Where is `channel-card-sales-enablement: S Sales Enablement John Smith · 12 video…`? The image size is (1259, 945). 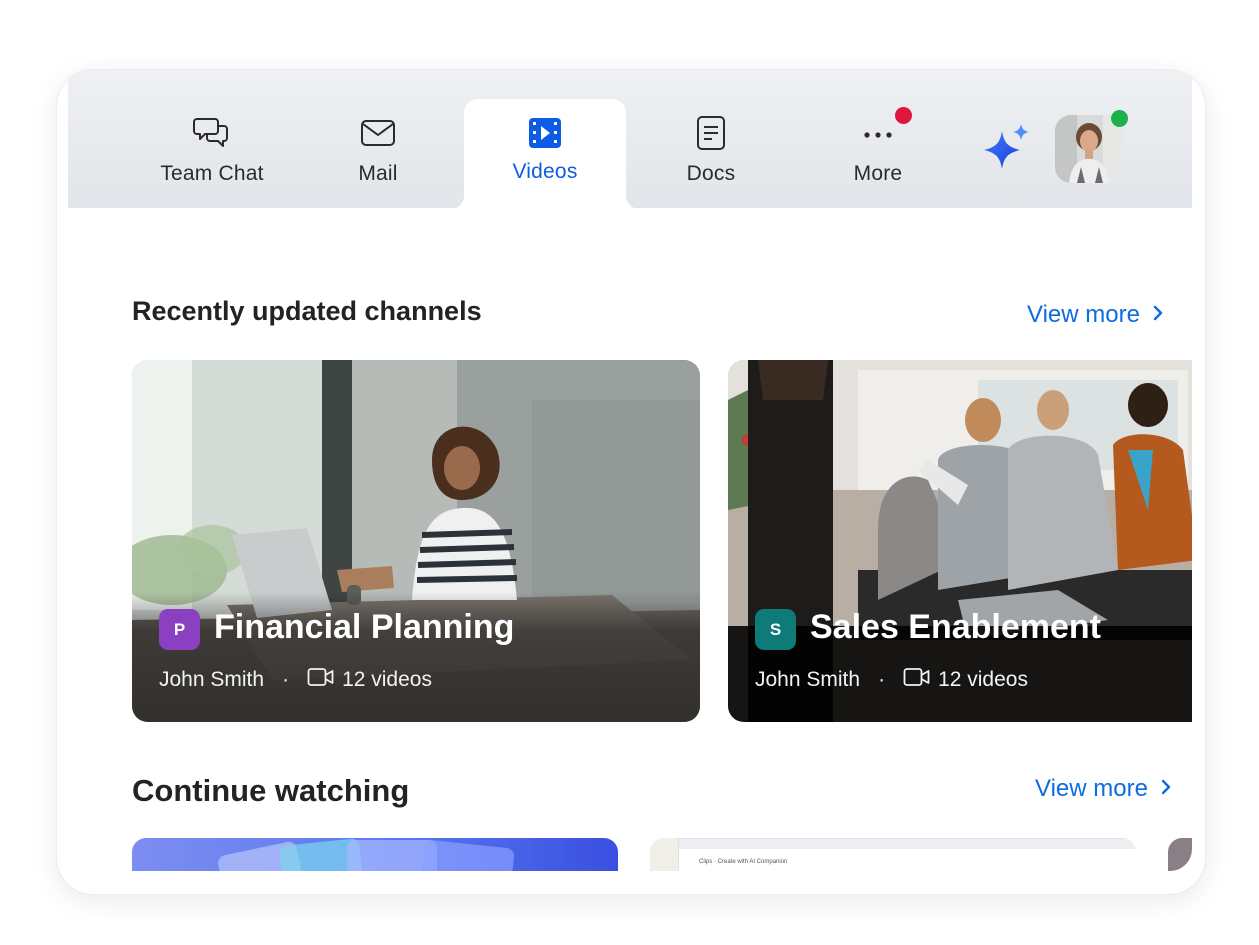 channel-card-sales-enablement: S Sales Enablement John Smith · 12 video… is located at coordinates (960, 541).